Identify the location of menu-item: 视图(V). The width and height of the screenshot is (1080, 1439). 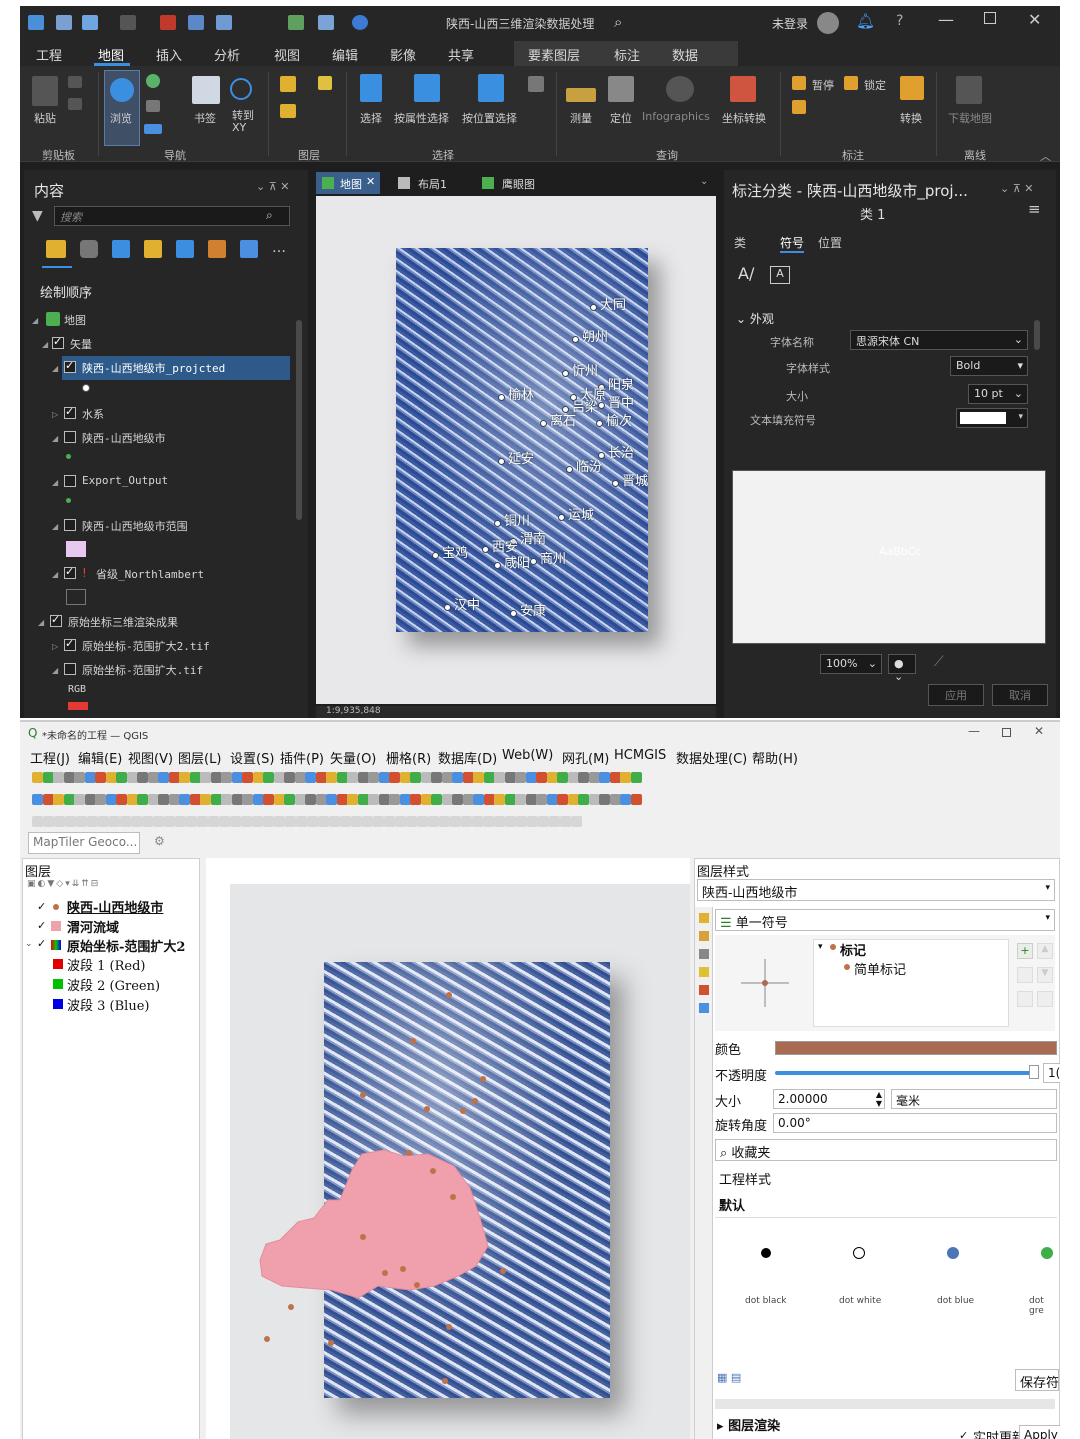
(150, 757).